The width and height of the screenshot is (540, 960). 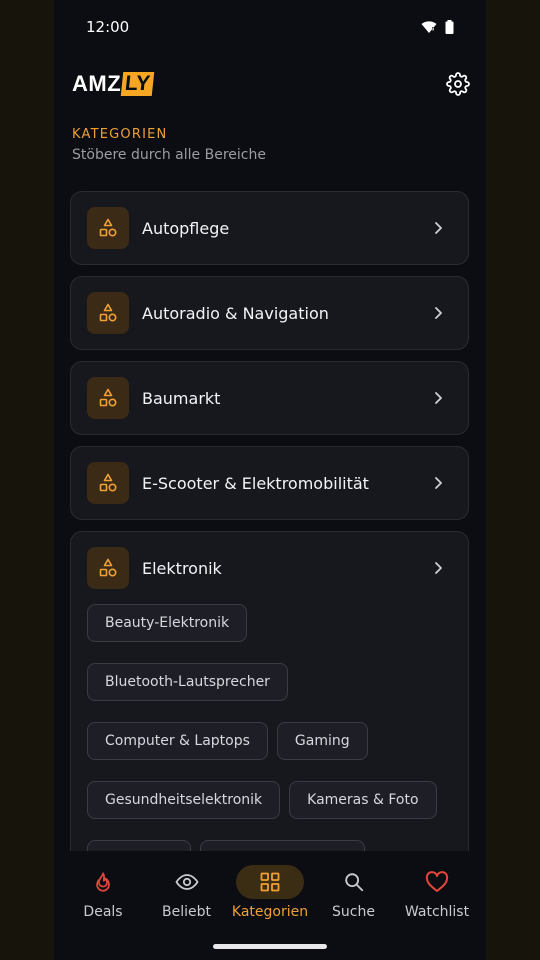 I want to click on category-label: Autoradio & Navigation, so click(x=235, y=313).